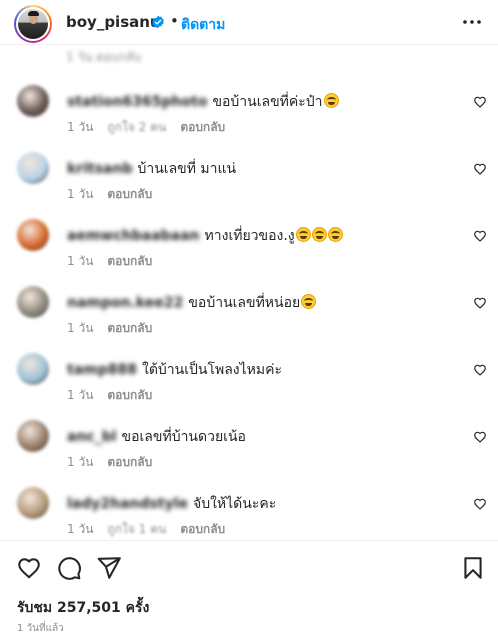 The image size is (498, 639). What do you see at coordinates (125, 303) in the screenshot?
I see `comment-username: nampon.kee22` at bounding box center [125, 303].